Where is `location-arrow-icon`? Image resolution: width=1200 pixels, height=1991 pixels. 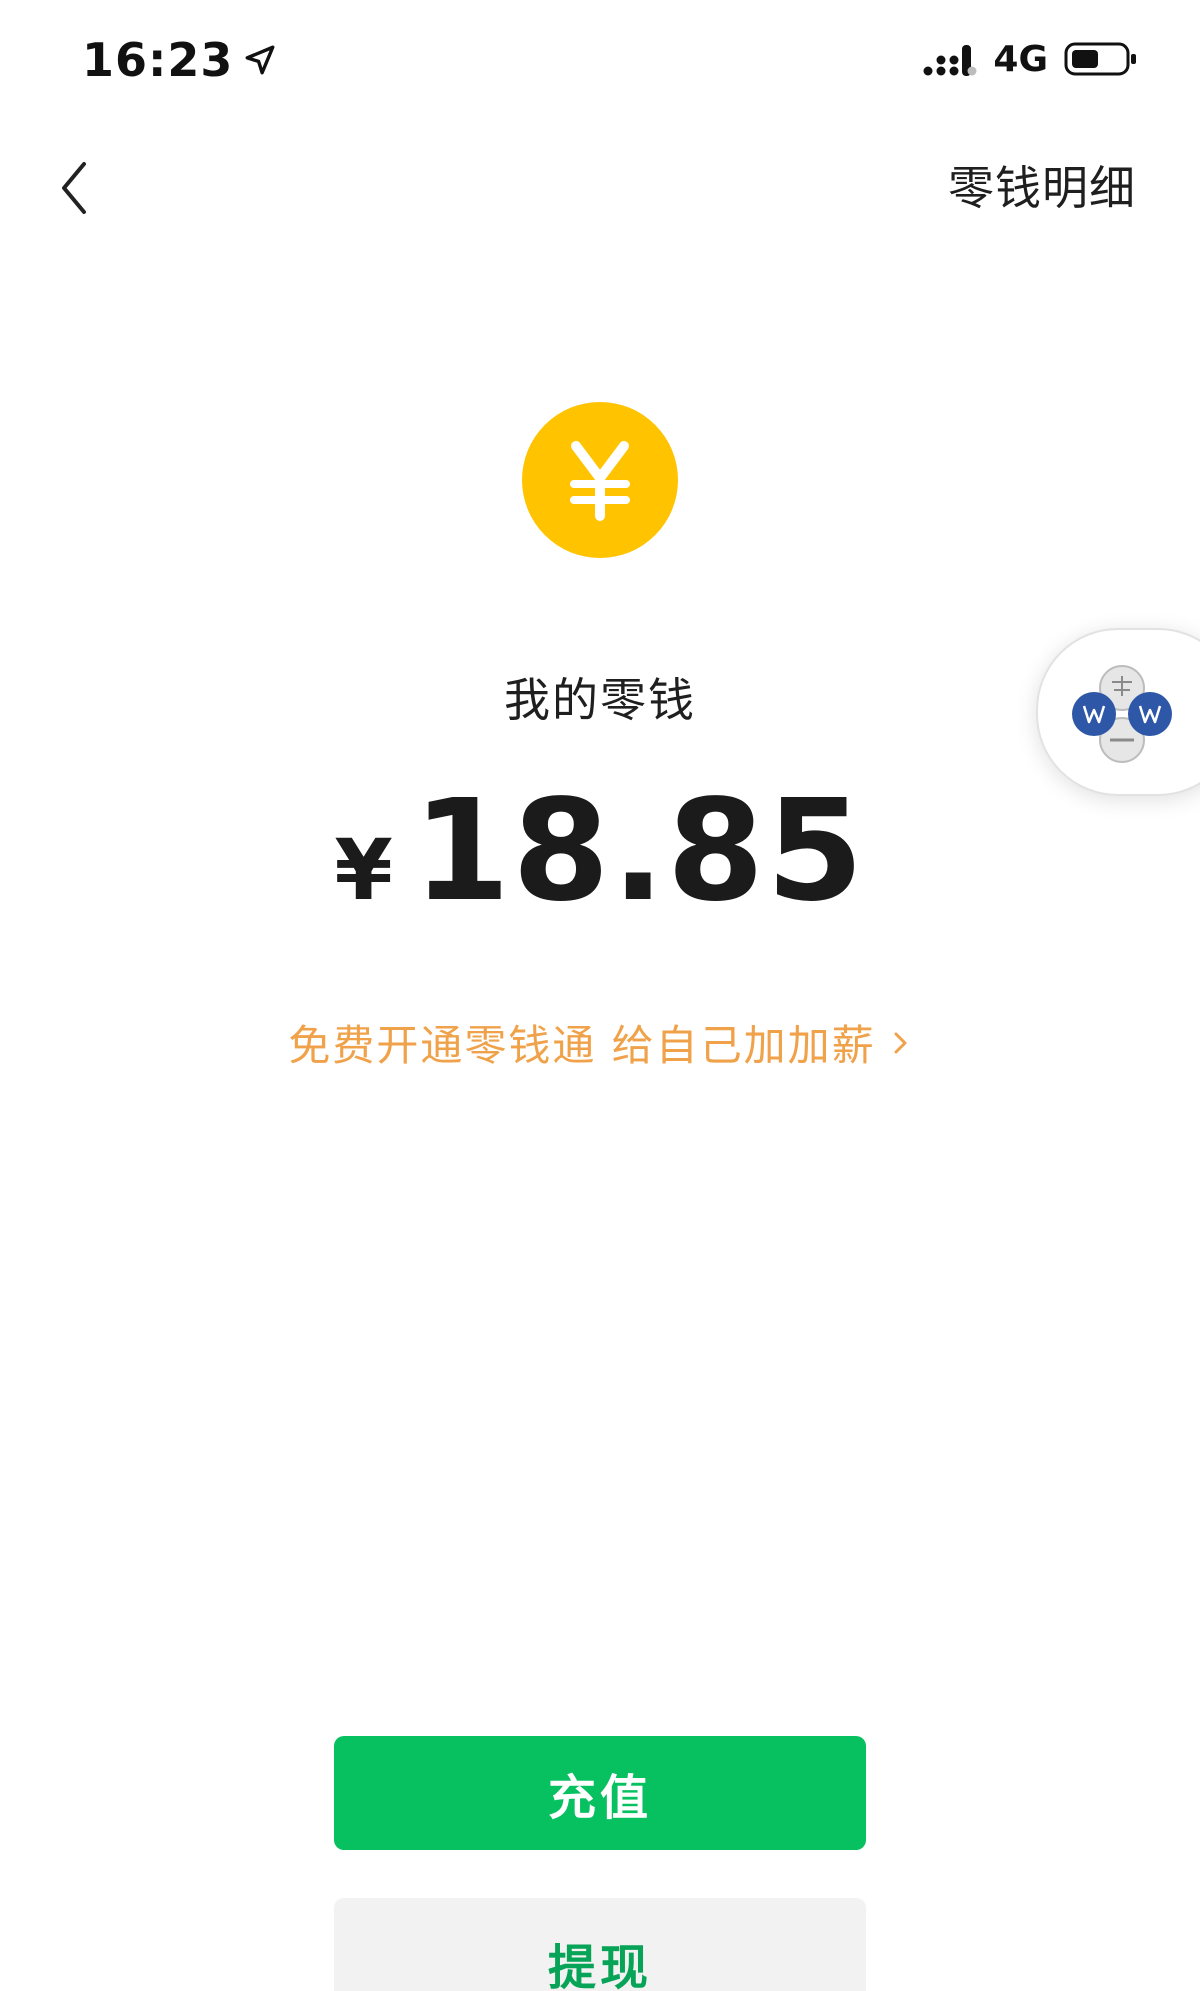
location-arrow-icon is located at coordinates (260, 60).